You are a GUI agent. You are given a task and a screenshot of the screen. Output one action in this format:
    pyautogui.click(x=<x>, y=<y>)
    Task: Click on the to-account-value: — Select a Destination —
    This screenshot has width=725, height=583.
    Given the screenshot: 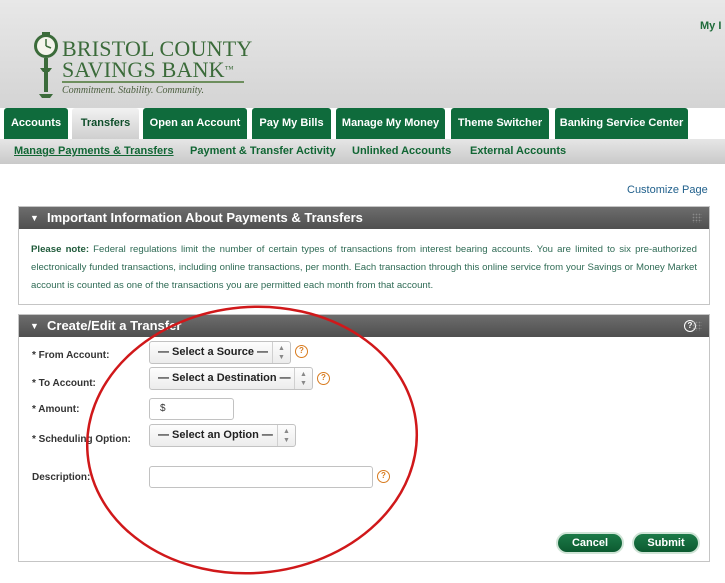 What is the action you would take?
    pyautogui.click(x=224, y=378)
    